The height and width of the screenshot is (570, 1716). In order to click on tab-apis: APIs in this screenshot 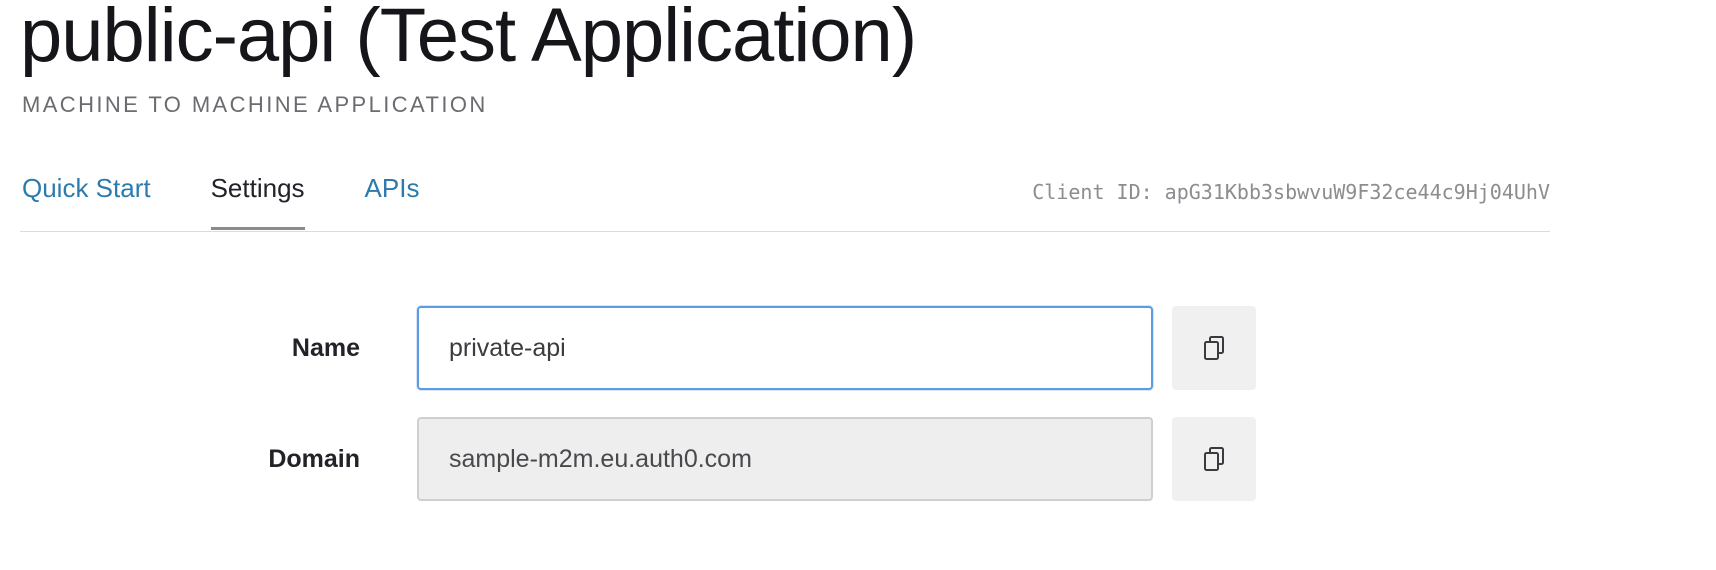, I will do `click(392, 200)`.